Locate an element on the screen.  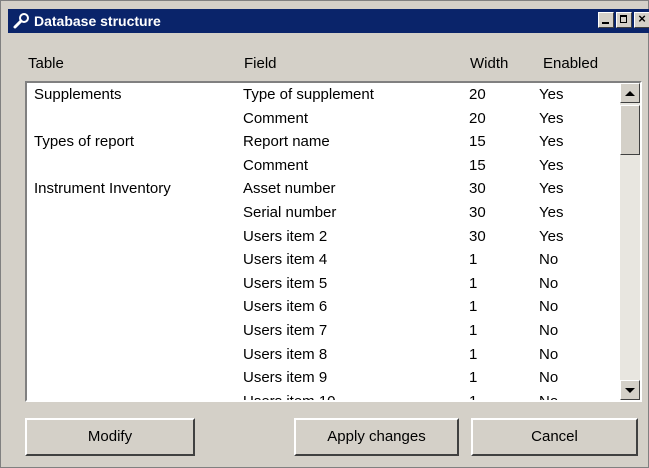
arrow-up-icon is located at coordinates (630, 93).